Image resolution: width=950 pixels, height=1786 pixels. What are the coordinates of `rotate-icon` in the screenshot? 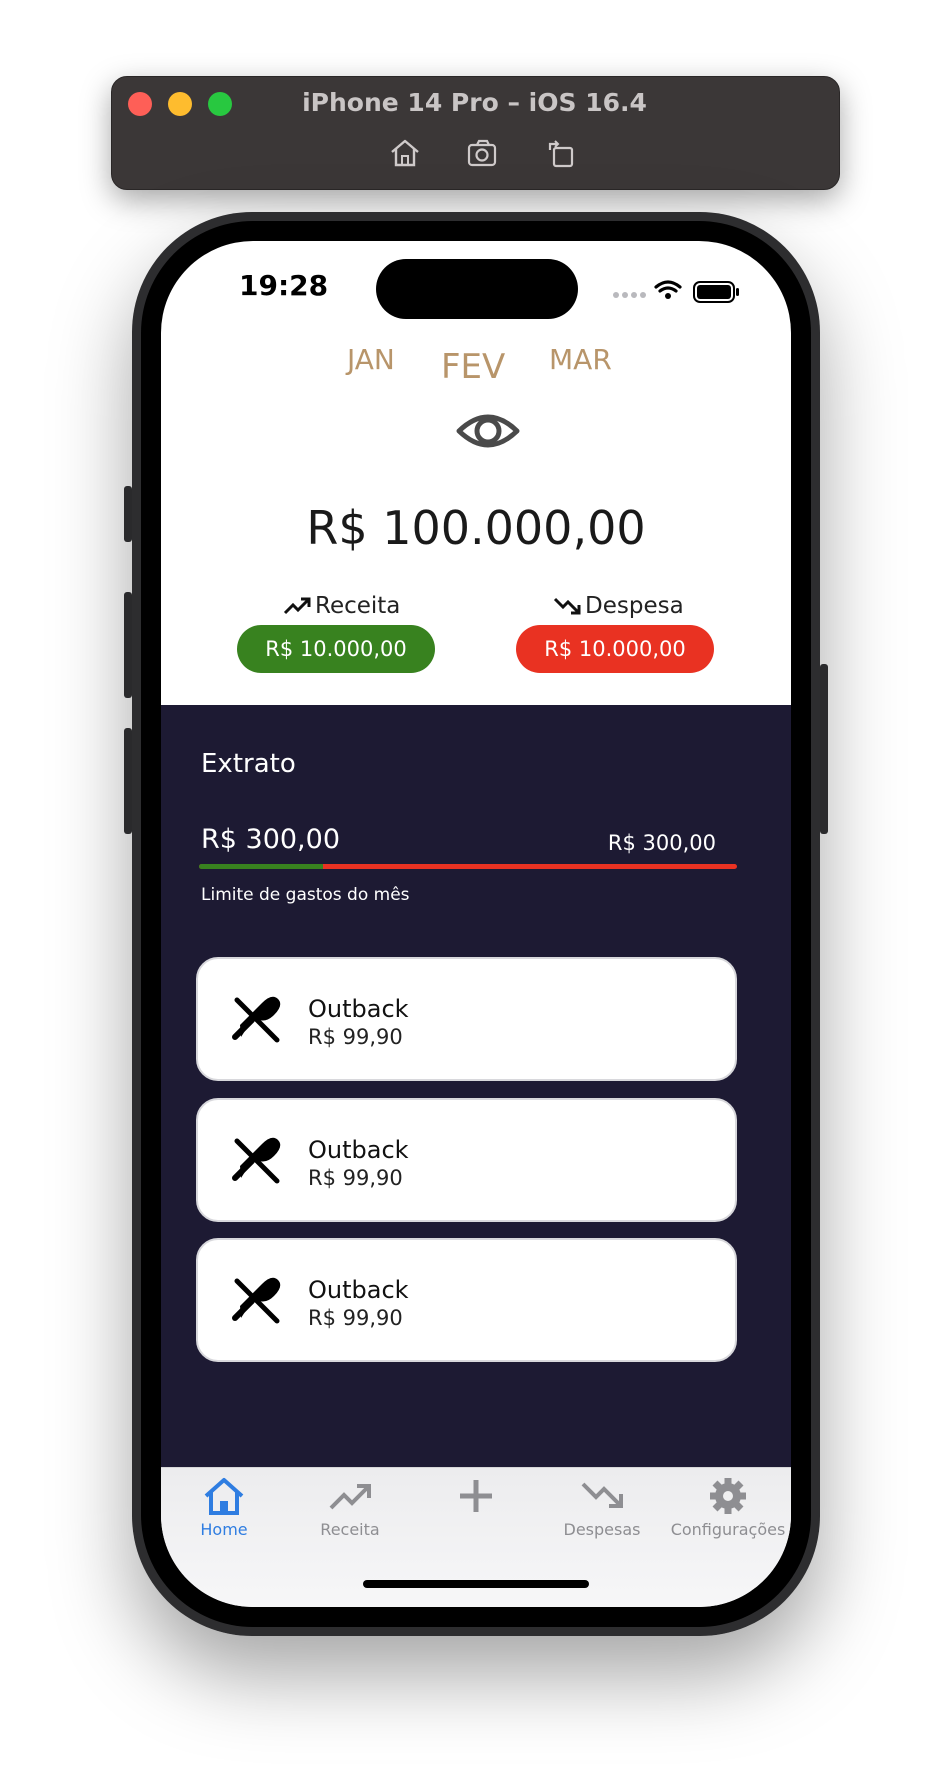 It's located at (561, 153).